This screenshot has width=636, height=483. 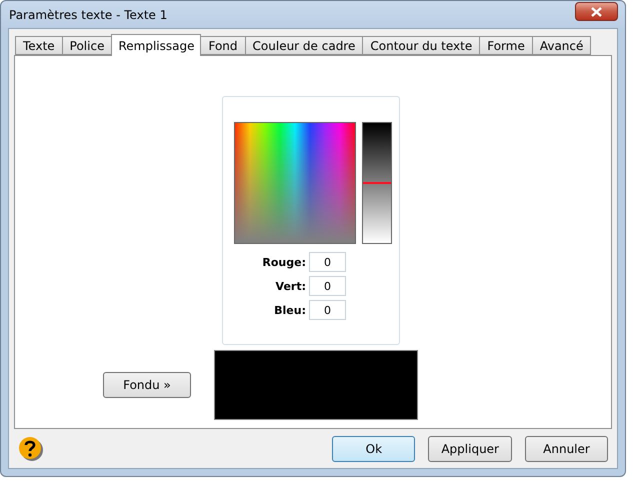 What do you see at coordinates (304, 45) in the screenshot?
I see `tab: Couleur de cadre` at bounding box center [304, 45].